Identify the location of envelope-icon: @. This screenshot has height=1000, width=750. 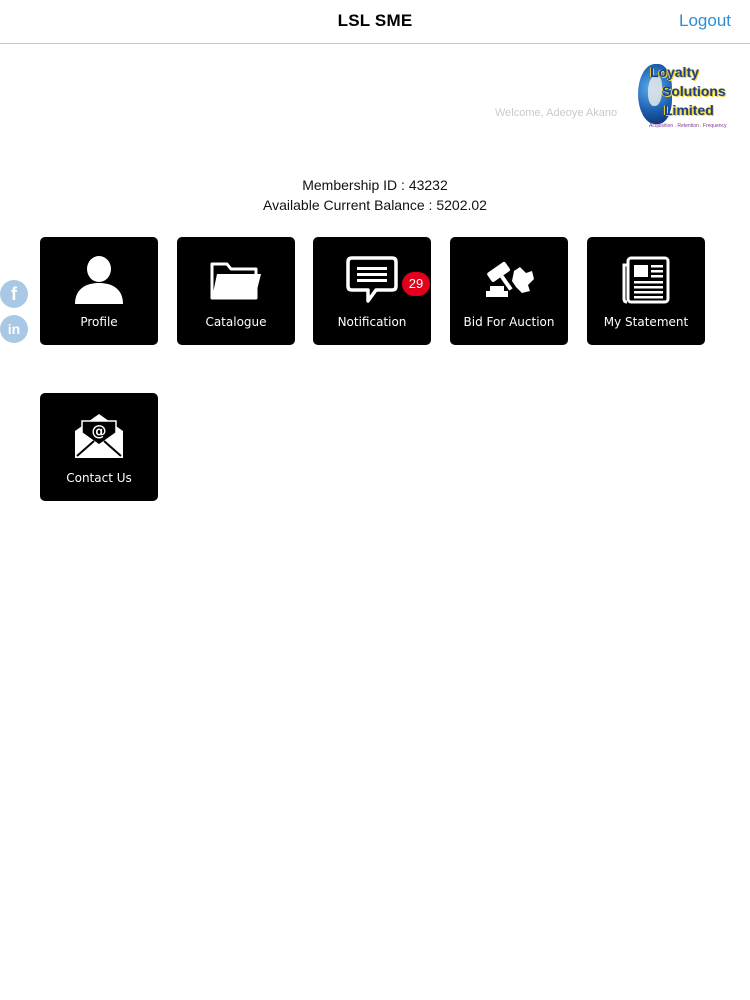
(99, 436).